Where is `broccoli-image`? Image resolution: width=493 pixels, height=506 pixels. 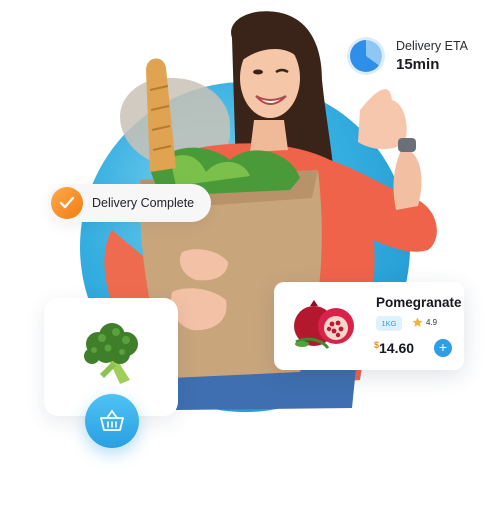 broccoli-image is located at coordinates (111, 353).